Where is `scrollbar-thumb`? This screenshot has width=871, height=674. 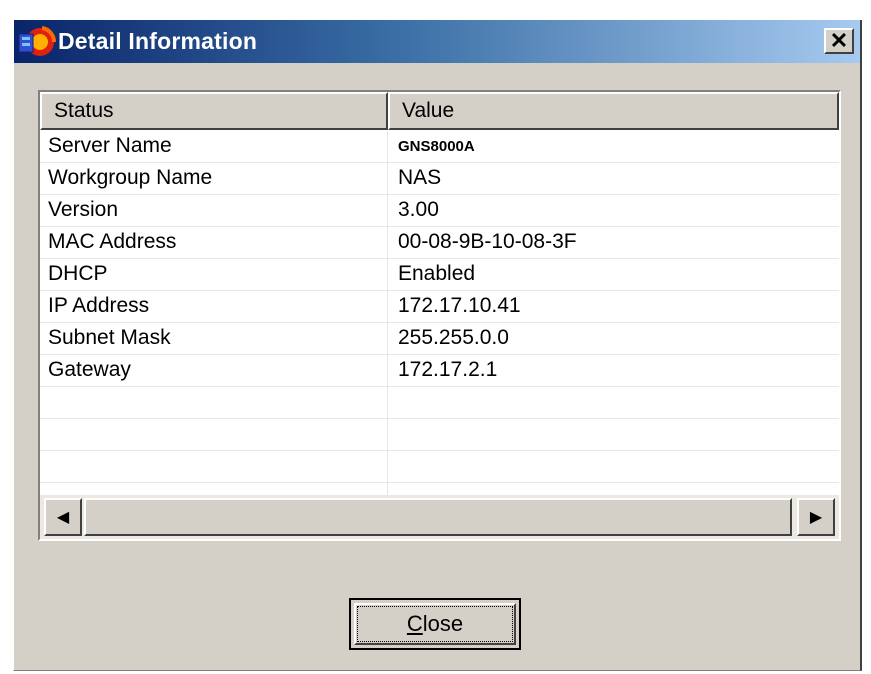
scrollbar-thumb is located at coordinates (438, 517).